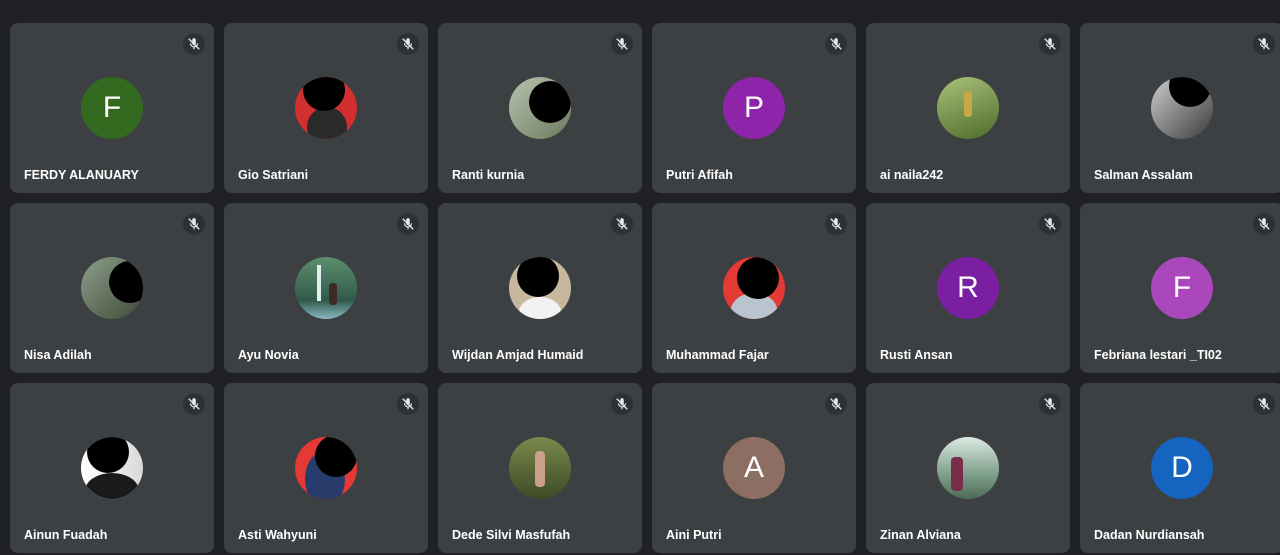  I want to click on top-bar, so click(640, 10).